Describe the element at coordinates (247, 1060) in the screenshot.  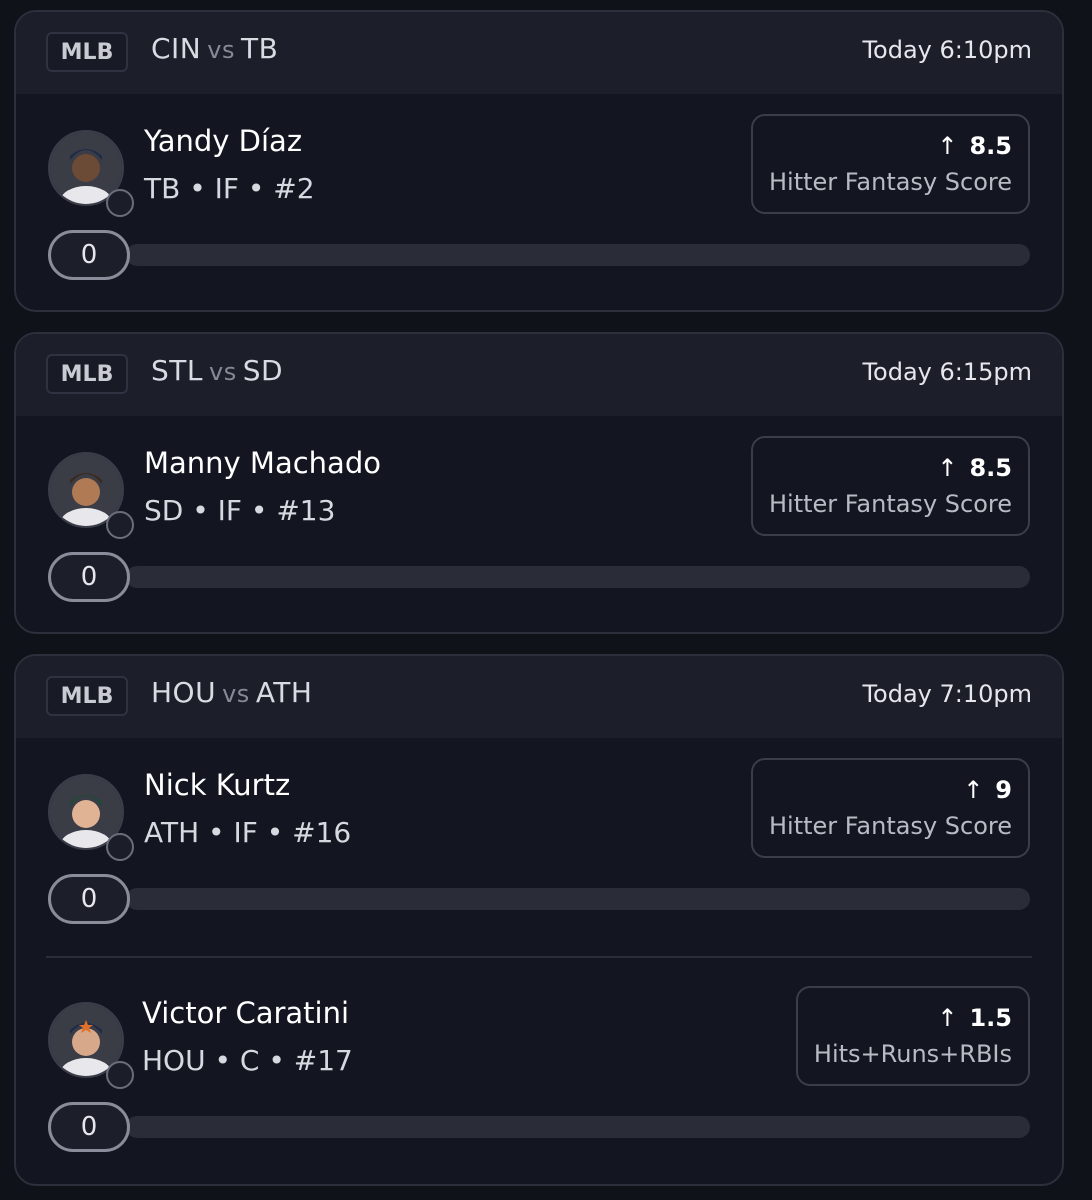
I see `player-meta: HOU • C • #17` at that location.